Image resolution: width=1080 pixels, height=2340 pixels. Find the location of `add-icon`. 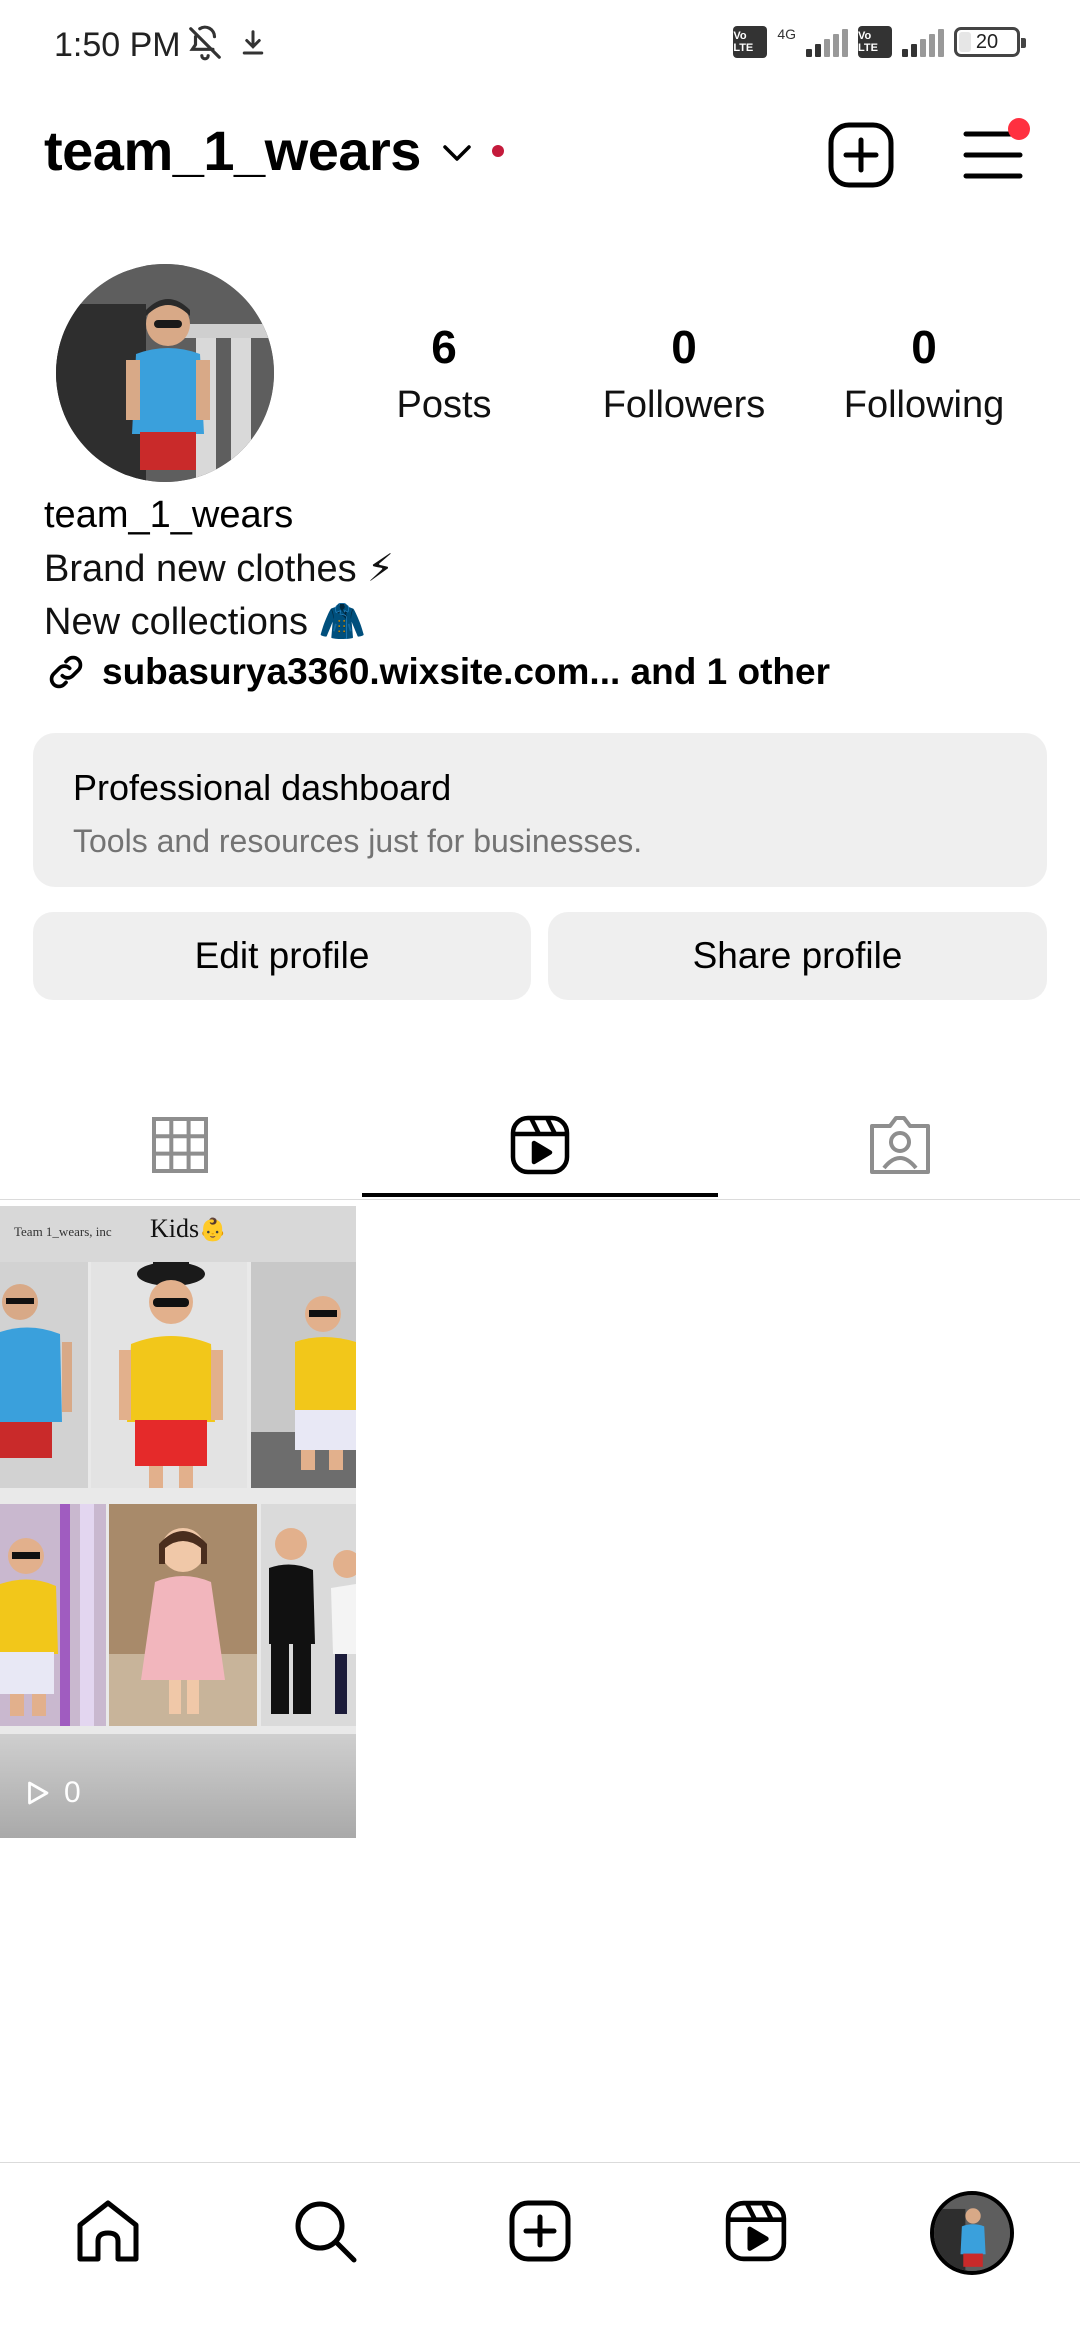

add-icon is located at coordinates (540, 2231).